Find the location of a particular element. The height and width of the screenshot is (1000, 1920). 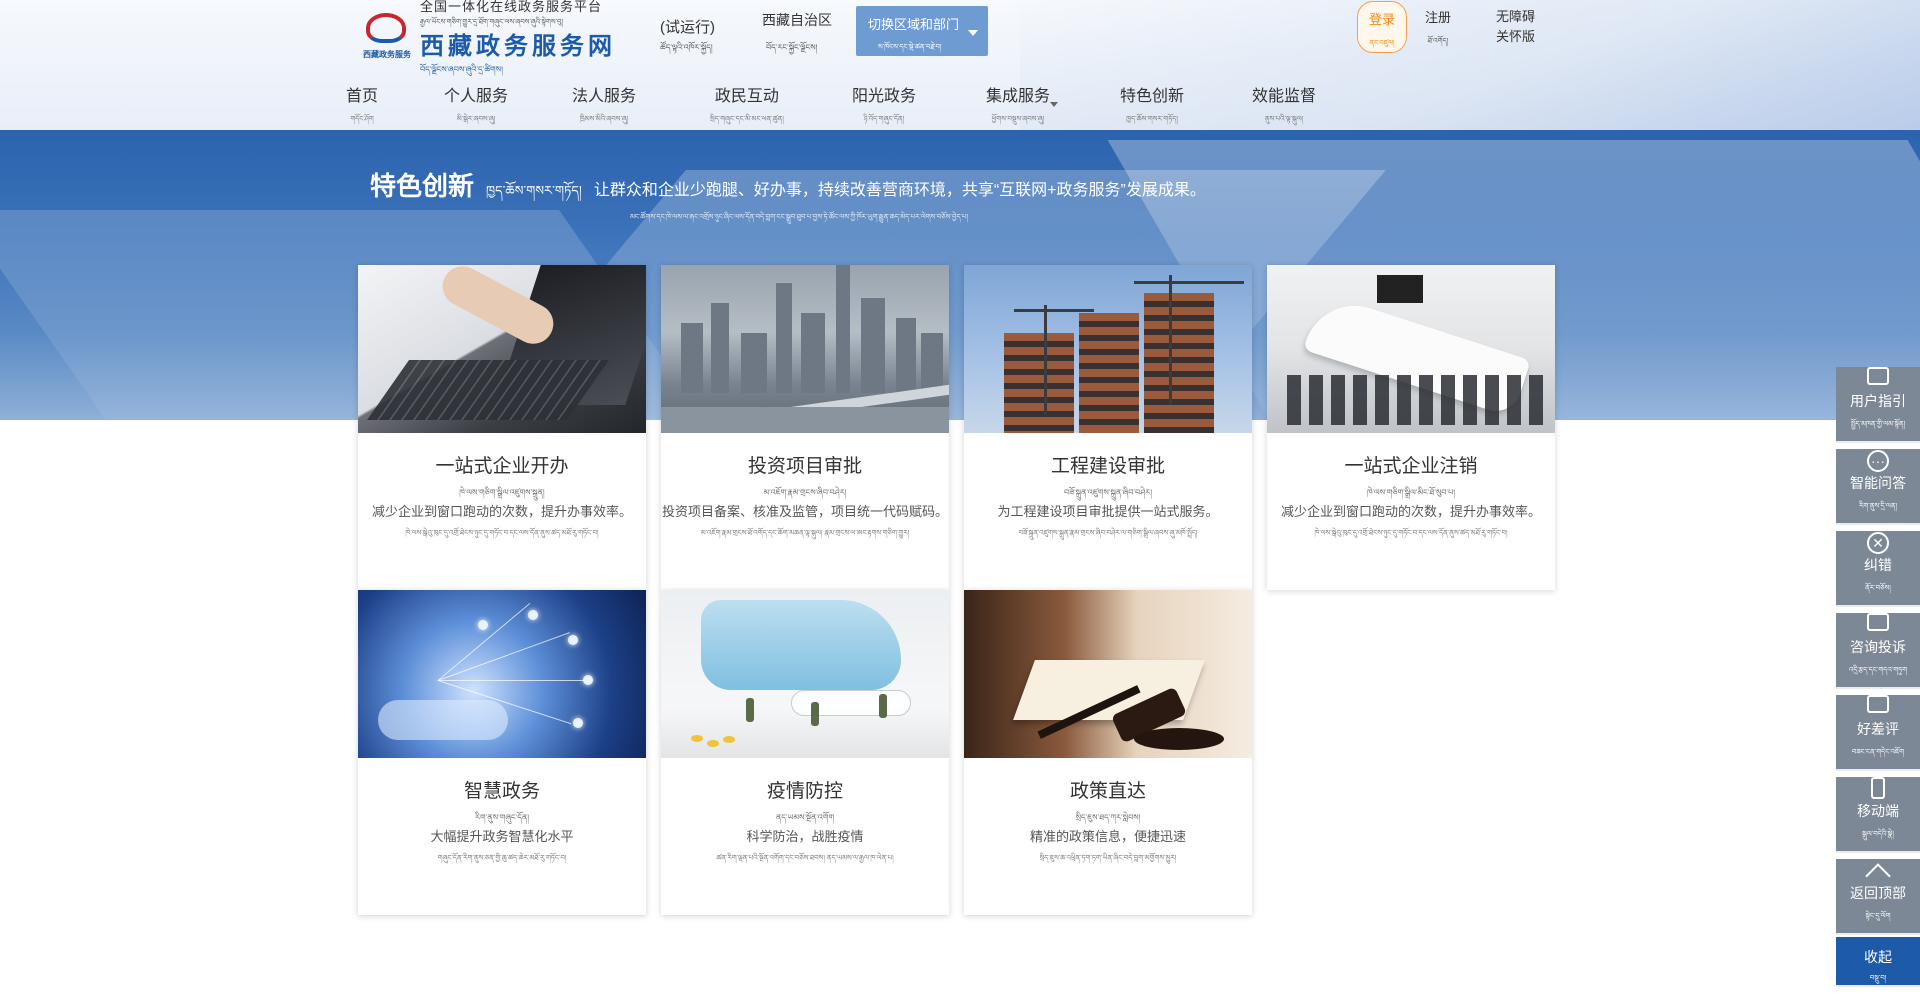

nav-label-tibetan: གདོང་ཤོག is located at coordinates (362, 119).